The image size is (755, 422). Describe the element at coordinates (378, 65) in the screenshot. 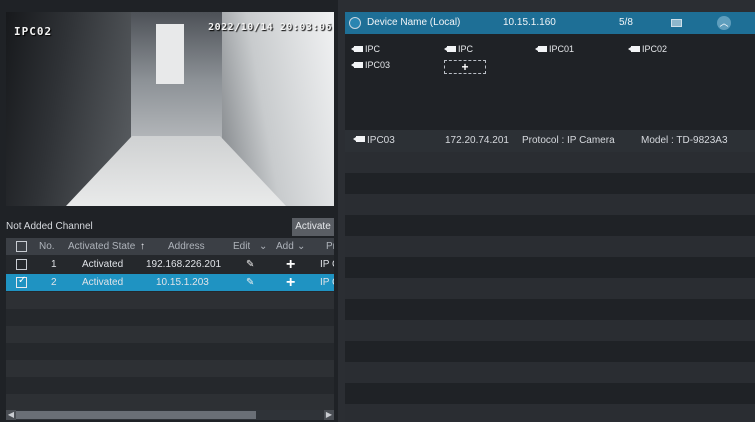

I see `channel-label: IPC03` at that location.